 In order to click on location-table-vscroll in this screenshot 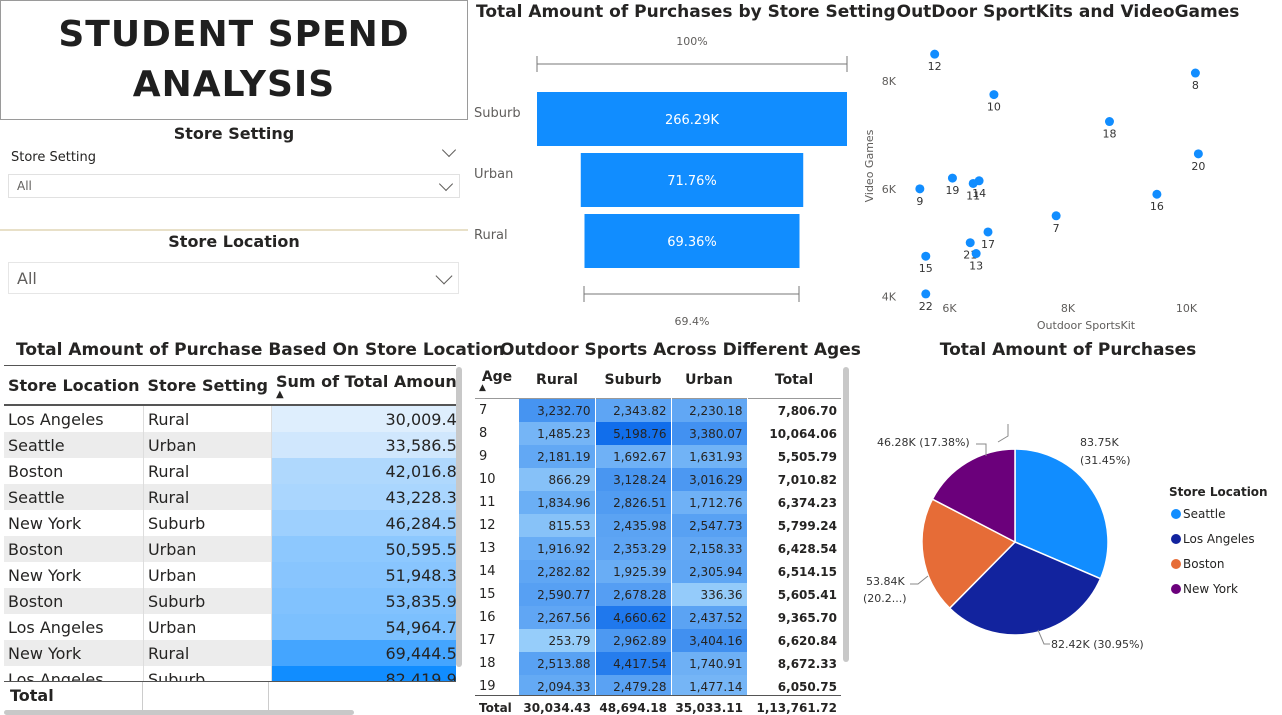, I will do `click(459, 517)`.